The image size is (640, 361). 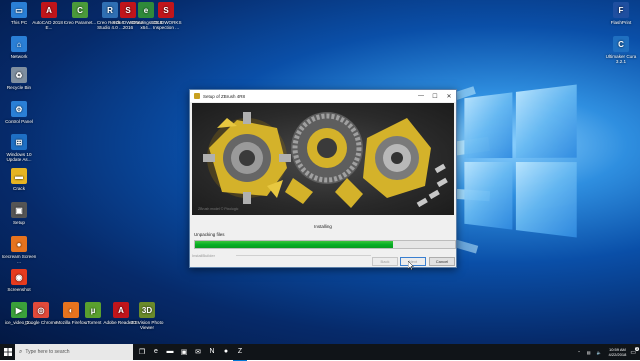 I want to click on windows-update-icon: ⊞, so click(x=19, y=142).